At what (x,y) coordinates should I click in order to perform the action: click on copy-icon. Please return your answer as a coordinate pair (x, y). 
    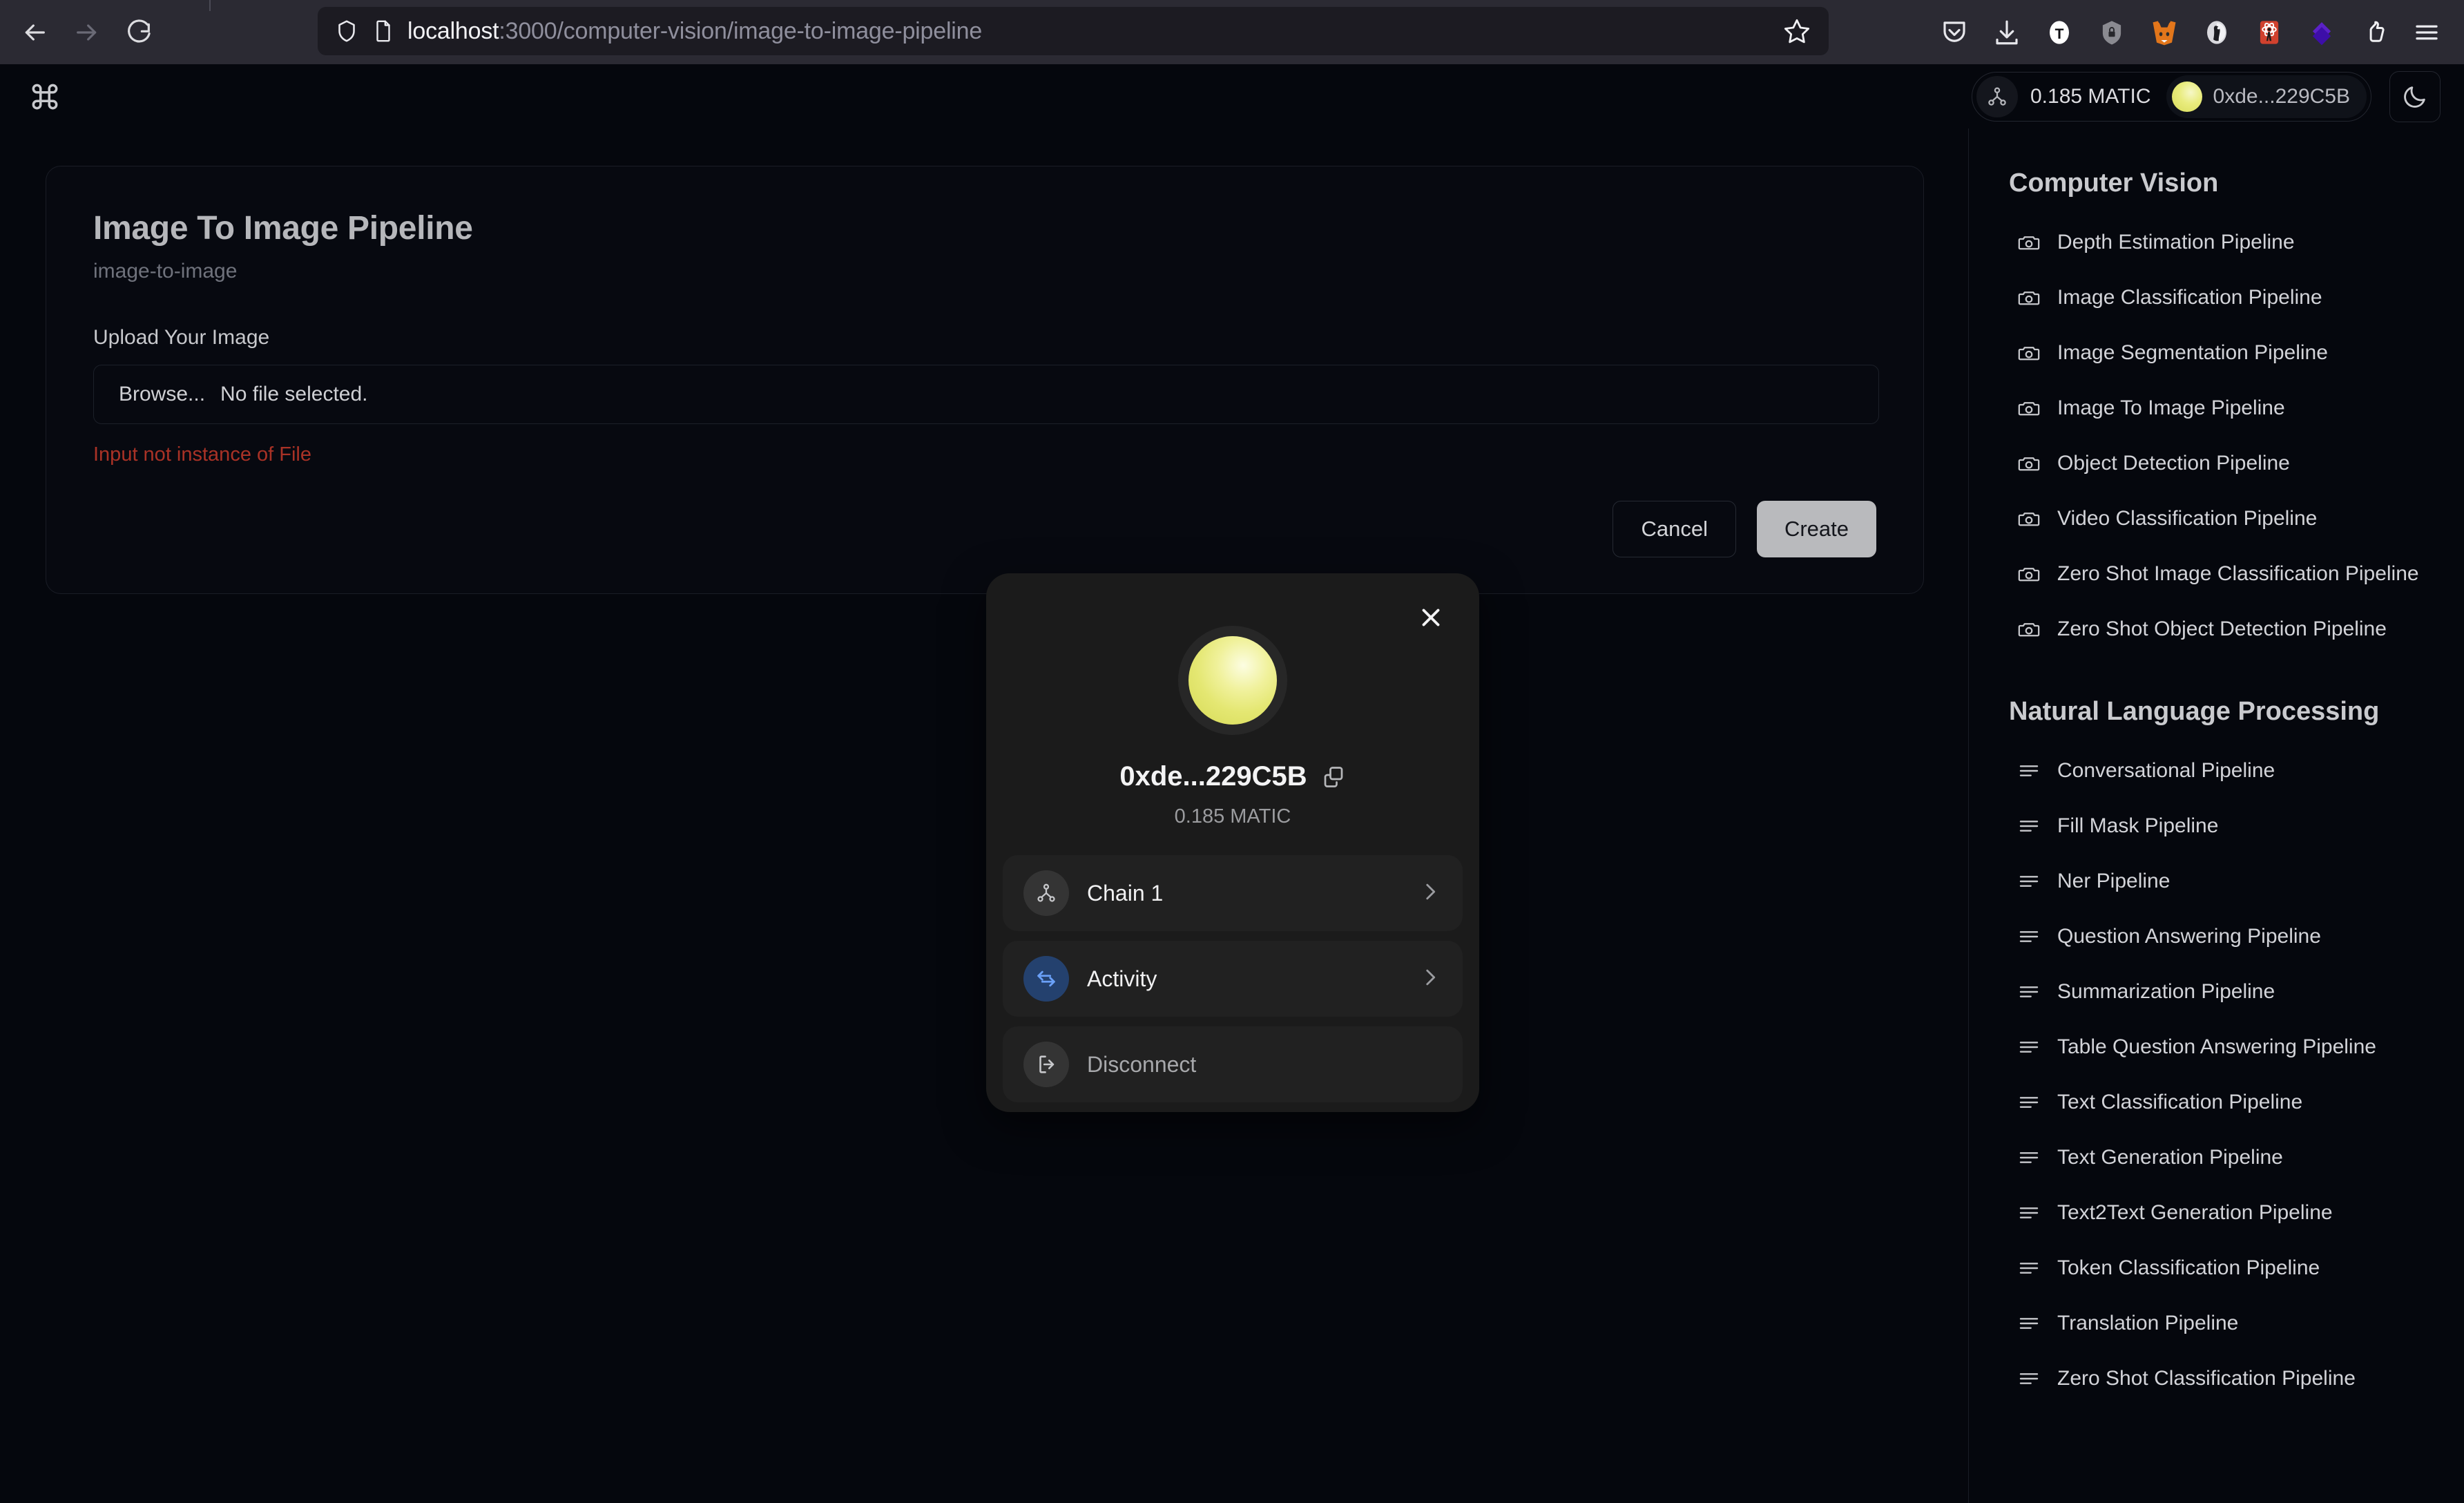
    Looking at the image, I should click on (1333, 777).